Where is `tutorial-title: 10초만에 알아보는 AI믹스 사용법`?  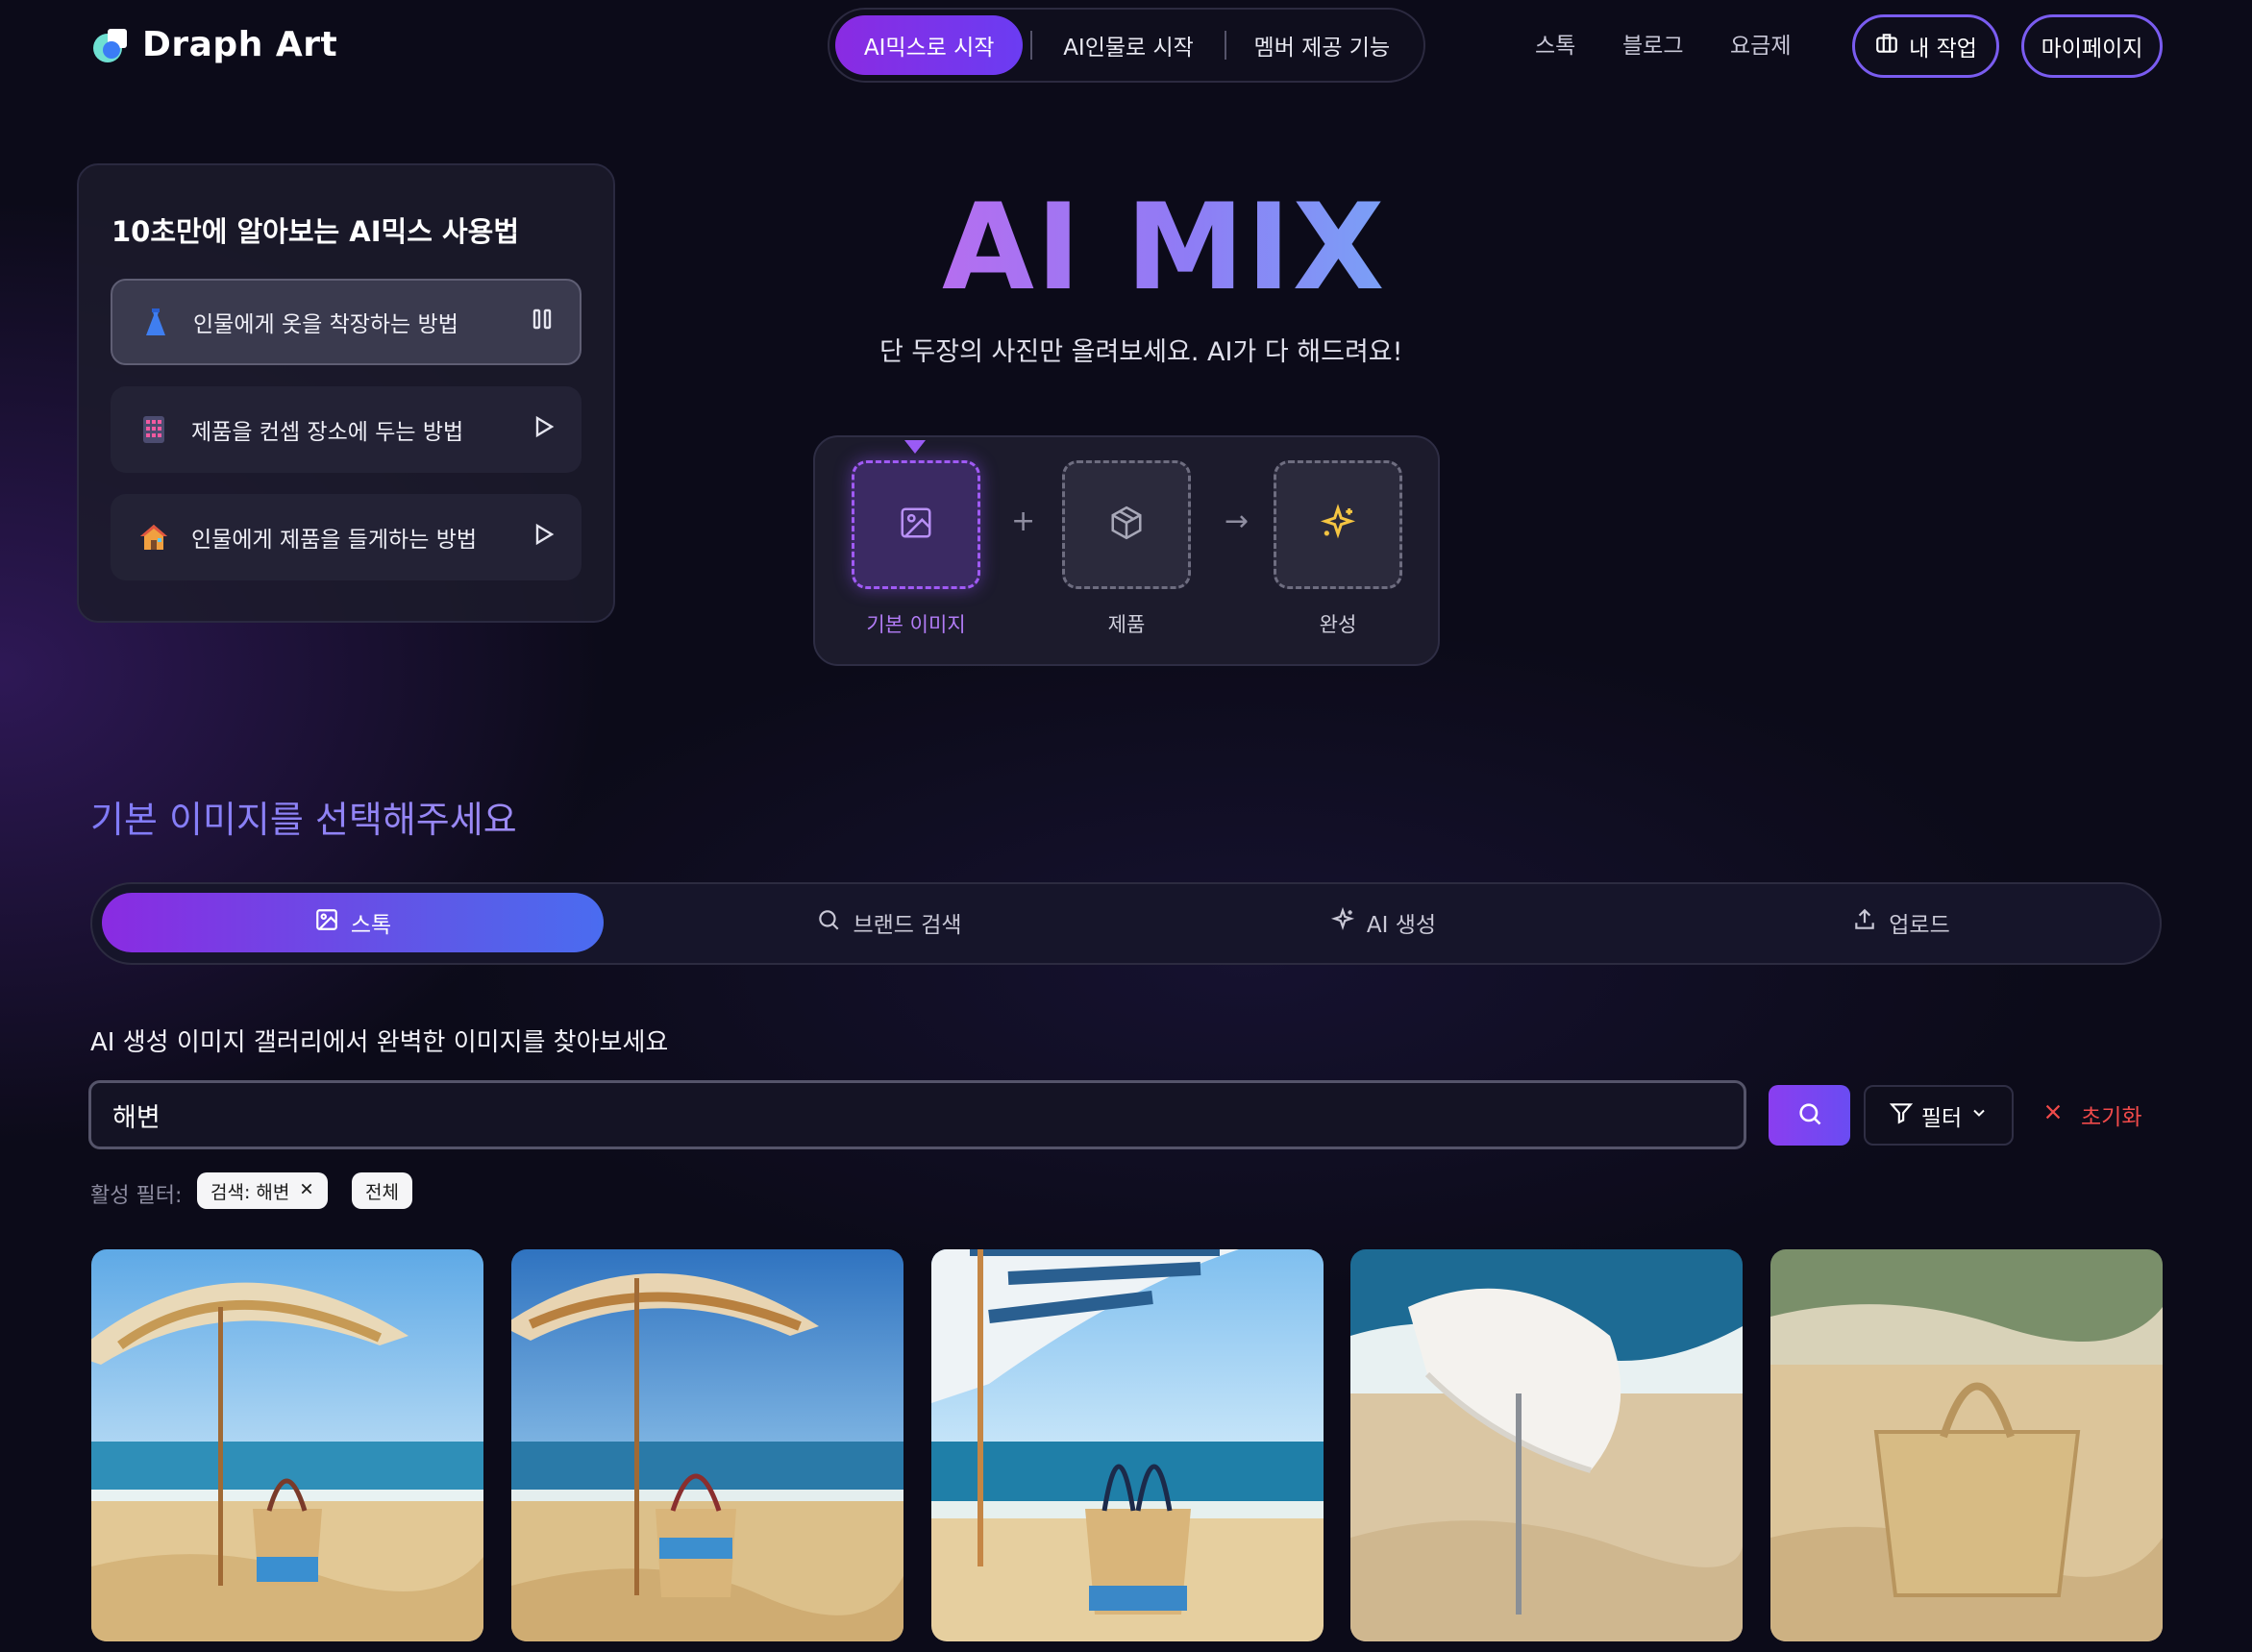 tutorial-title: 10초만에 알아보는 AI믹스 사용법 is located at coordinates (315, 231).